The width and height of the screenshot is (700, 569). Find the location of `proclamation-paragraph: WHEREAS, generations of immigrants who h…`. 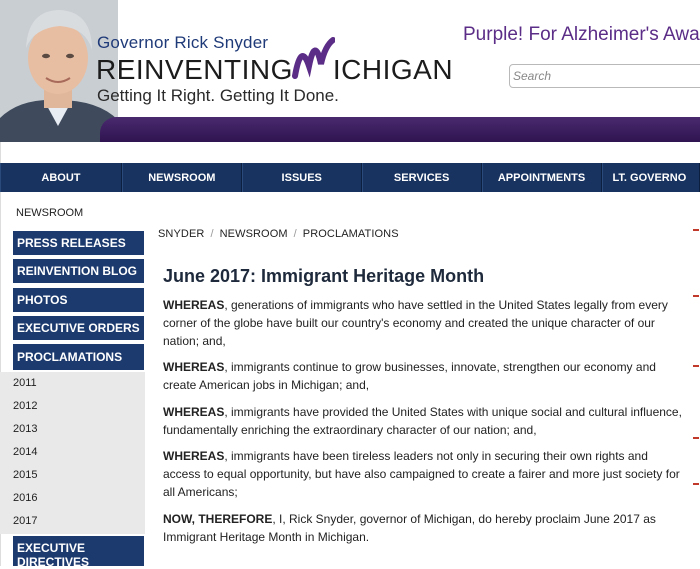

proclamation-paragraph: WHEREAS, generations of immigrants who h… is located at coordinates (425, 323).